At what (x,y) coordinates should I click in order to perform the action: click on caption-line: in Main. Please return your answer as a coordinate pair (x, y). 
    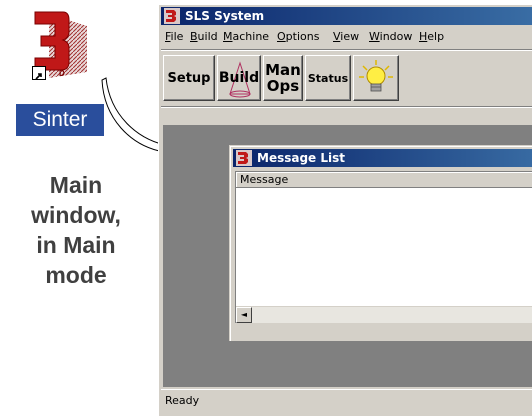
    Looking at the image, I should click on (76, 245).